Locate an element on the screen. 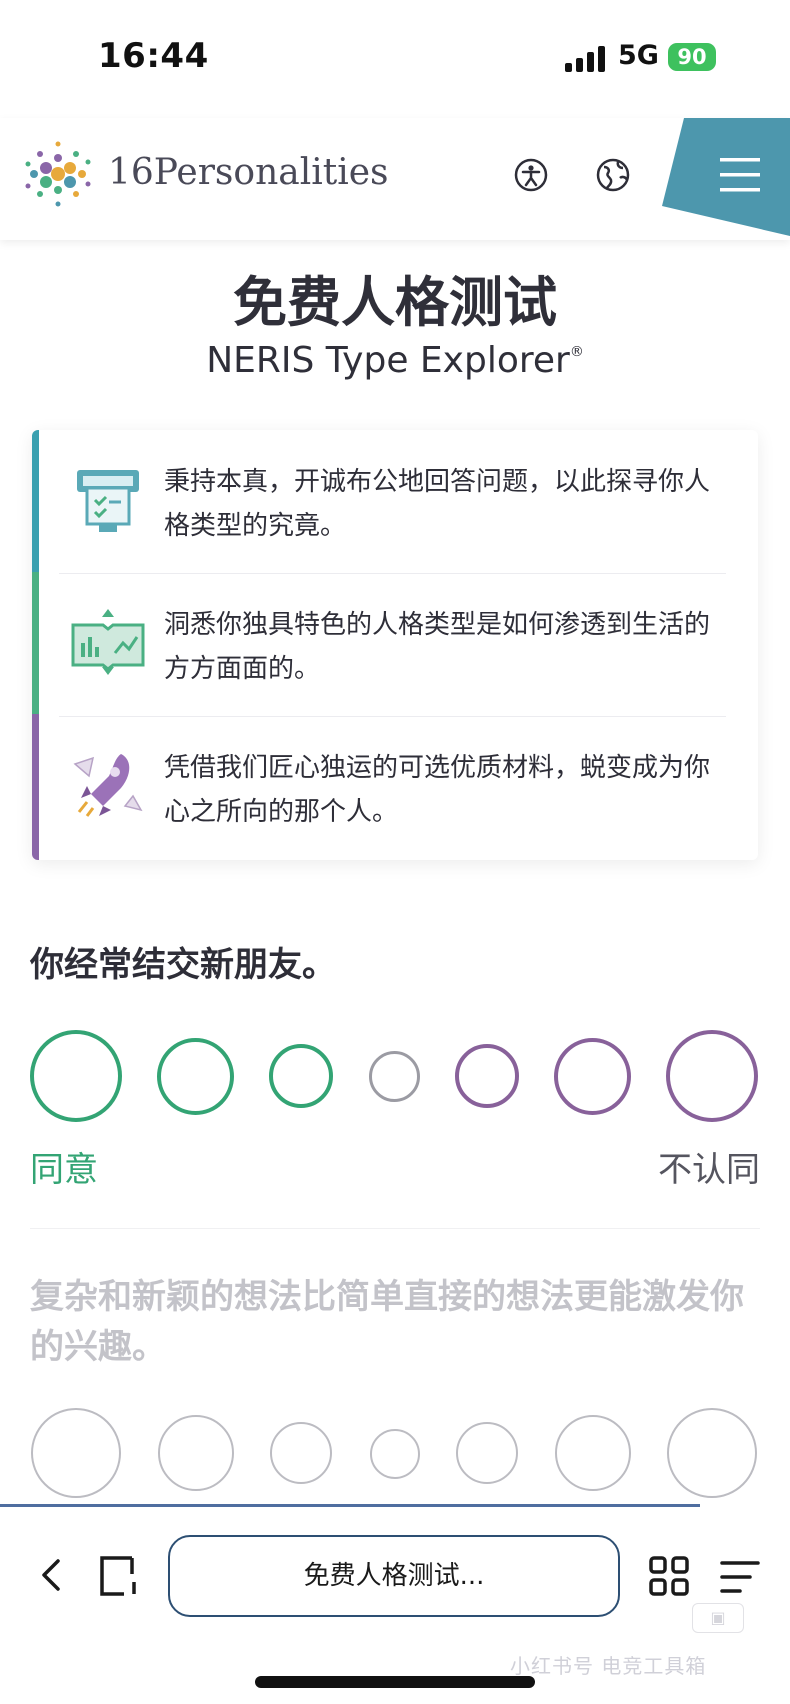  watermark-badge: ▣ is located at coordinates (718, 1618).